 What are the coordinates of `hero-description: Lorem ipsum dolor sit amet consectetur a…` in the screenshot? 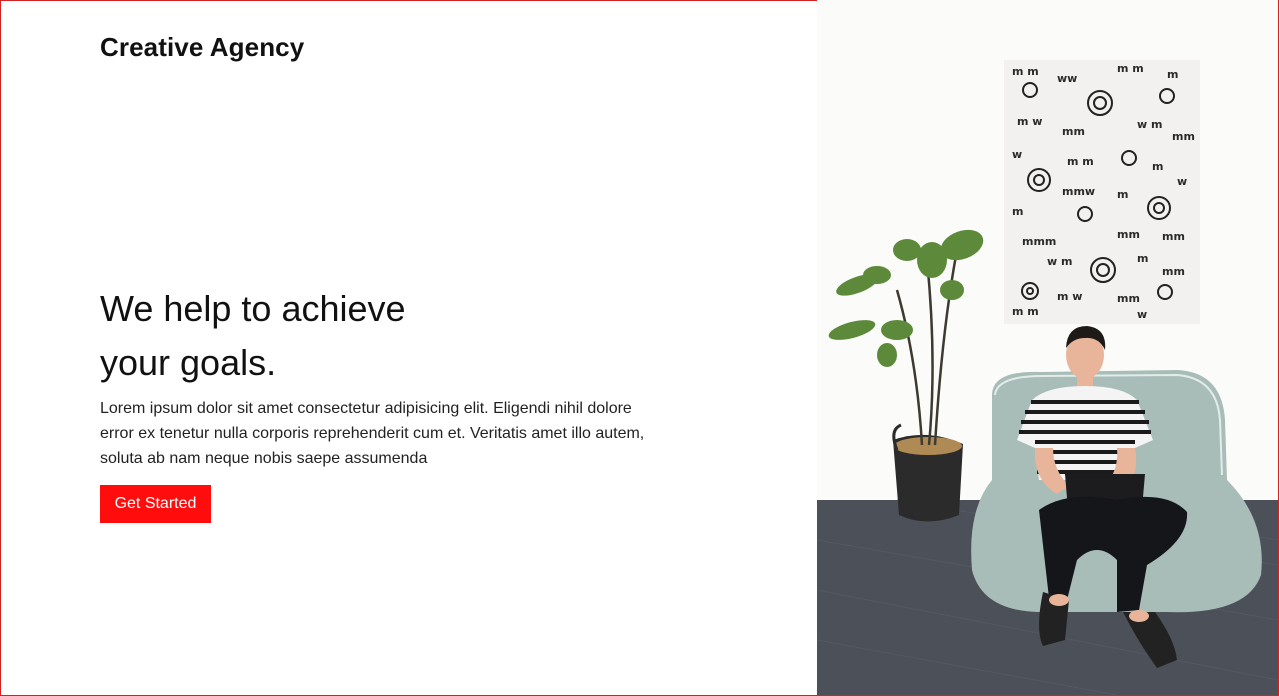 It's located at (372, 433).